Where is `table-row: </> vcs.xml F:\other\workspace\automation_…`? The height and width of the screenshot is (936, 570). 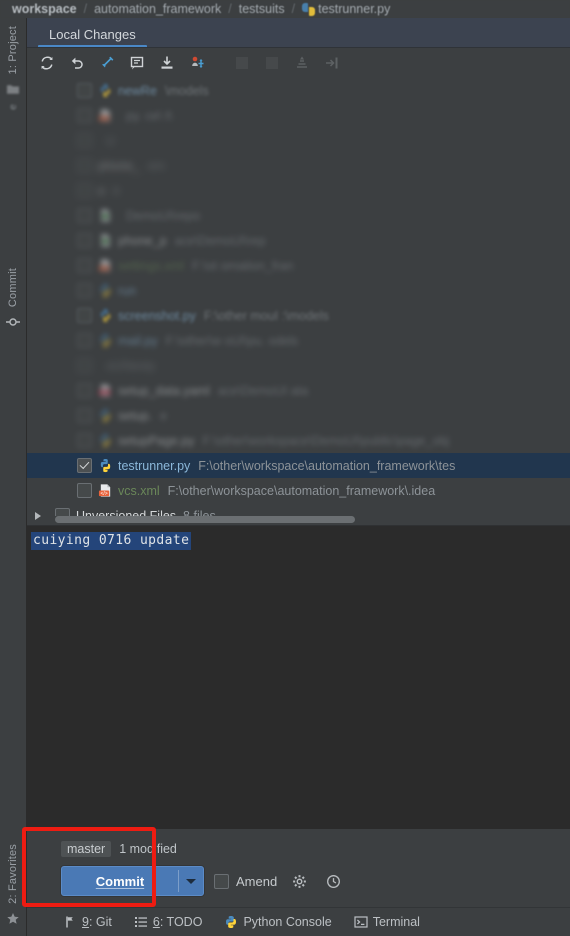 table-row: </> vcs.xml F:\other\workspace\automation_… is located at coordinates (298, 490).